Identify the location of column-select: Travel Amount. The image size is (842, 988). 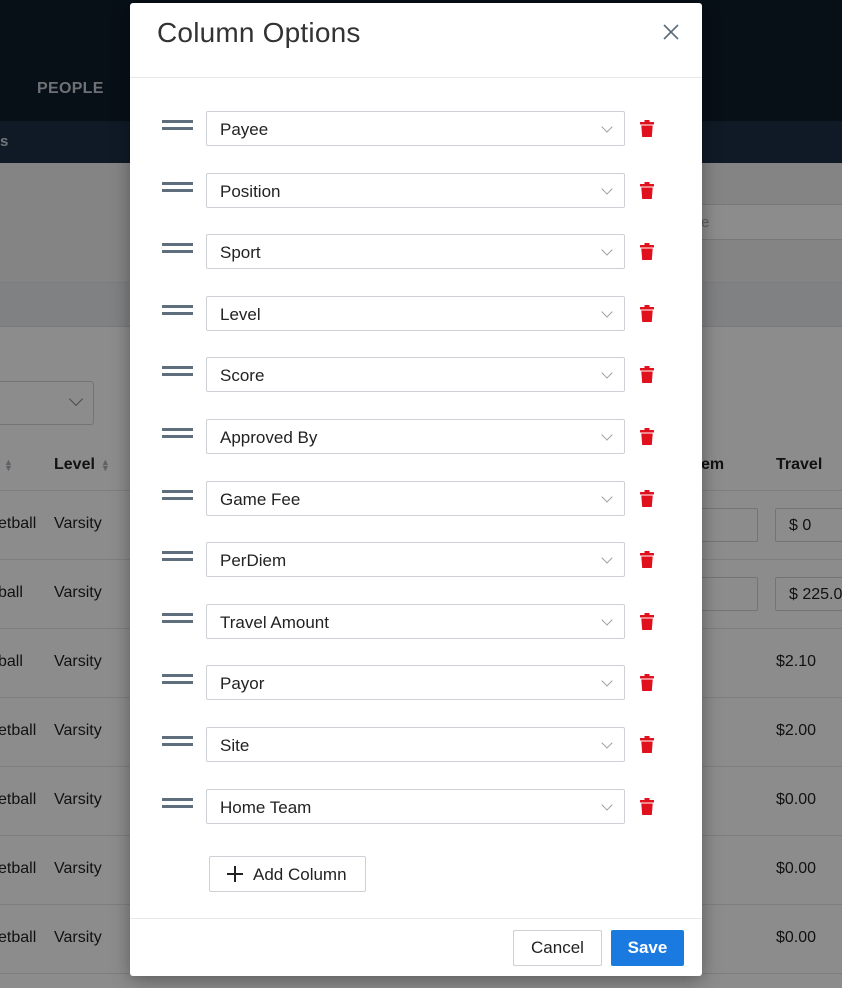
(415, 621).